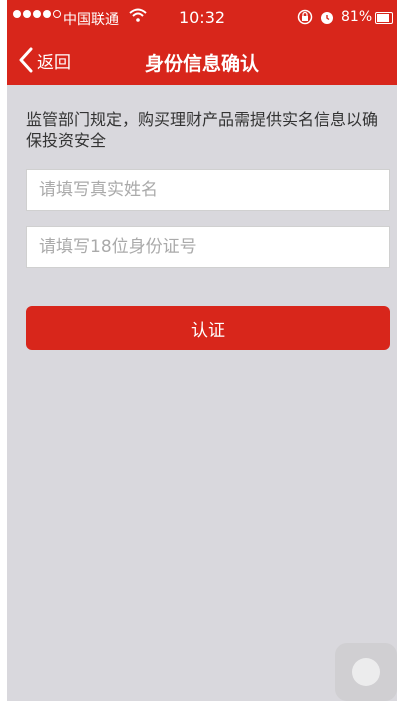 The height and width of the screenshot is (701, 405). What do you see at coordinates (208, 190) in the screenshot?
I see `real-name-input` at bounding box center [208, 190].